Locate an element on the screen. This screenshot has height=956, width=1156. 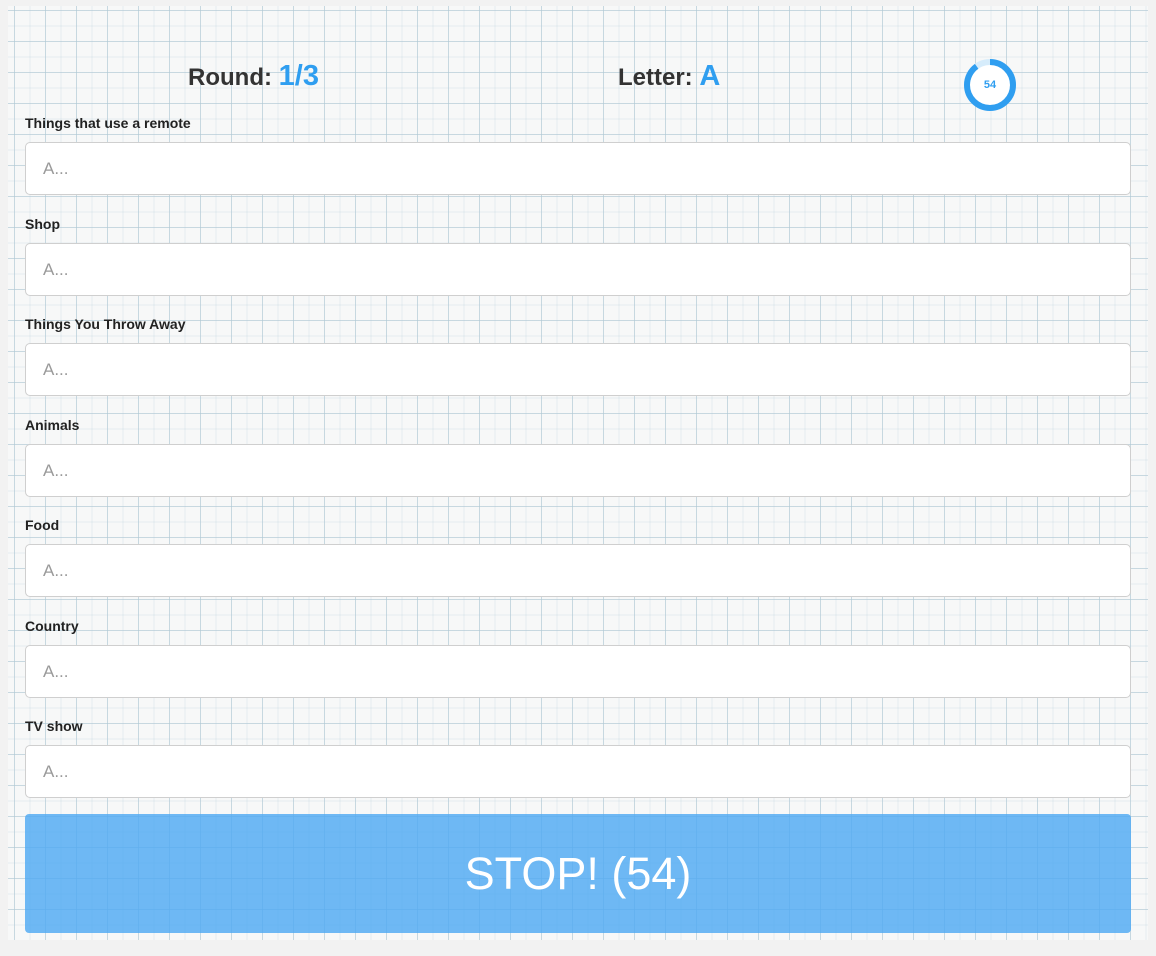
answer-input-shop is located at coordinates (578, 269).